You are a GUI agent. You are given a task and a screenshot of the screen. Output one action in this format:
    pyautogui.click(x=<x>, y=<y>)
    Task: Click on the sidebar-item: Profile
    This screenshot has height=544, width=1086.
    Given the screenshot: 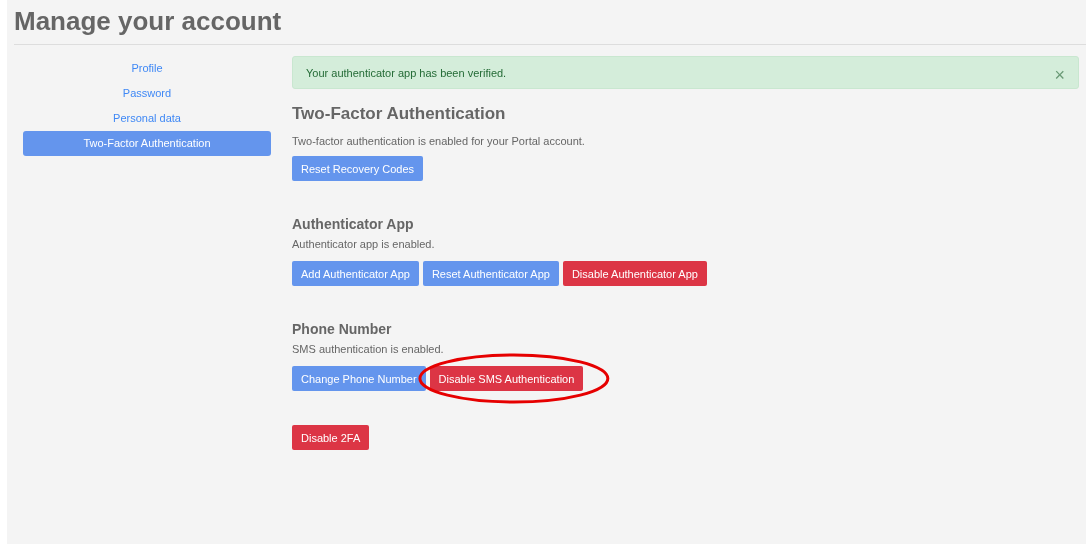 What is the action you would take?
    pyautogui.click(x=147, y=68)
    